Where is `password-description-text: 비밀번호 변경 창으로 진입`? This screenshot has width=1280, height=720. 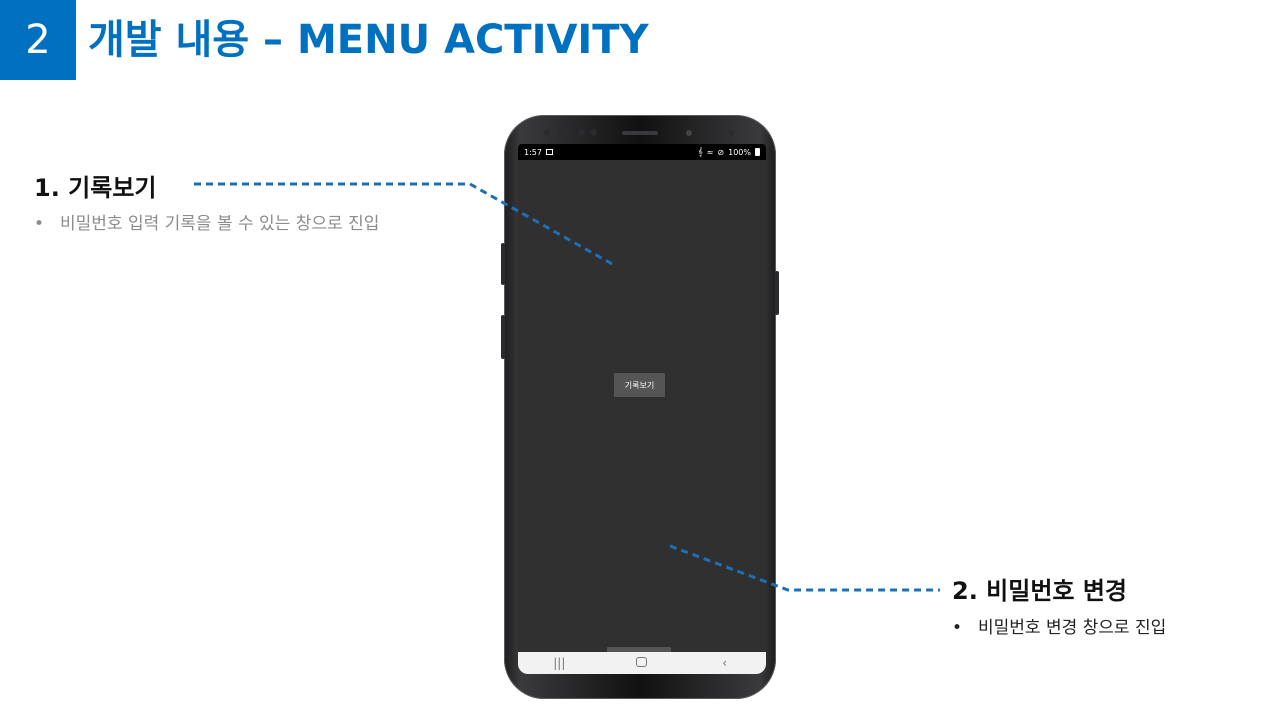 password-description-text: 비밀번호 변경 창으로 진입 is located at coordinates (1072, 628).